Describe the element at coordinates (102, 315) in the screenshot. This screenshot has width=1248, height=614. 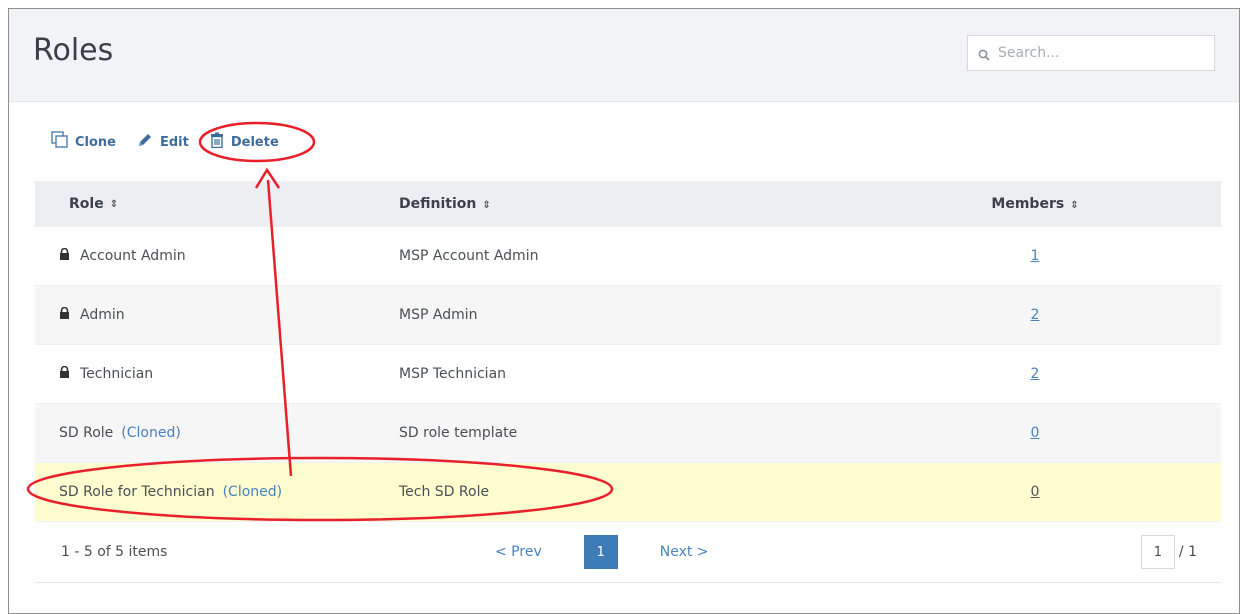
I see `role-name: Admin` at that location.